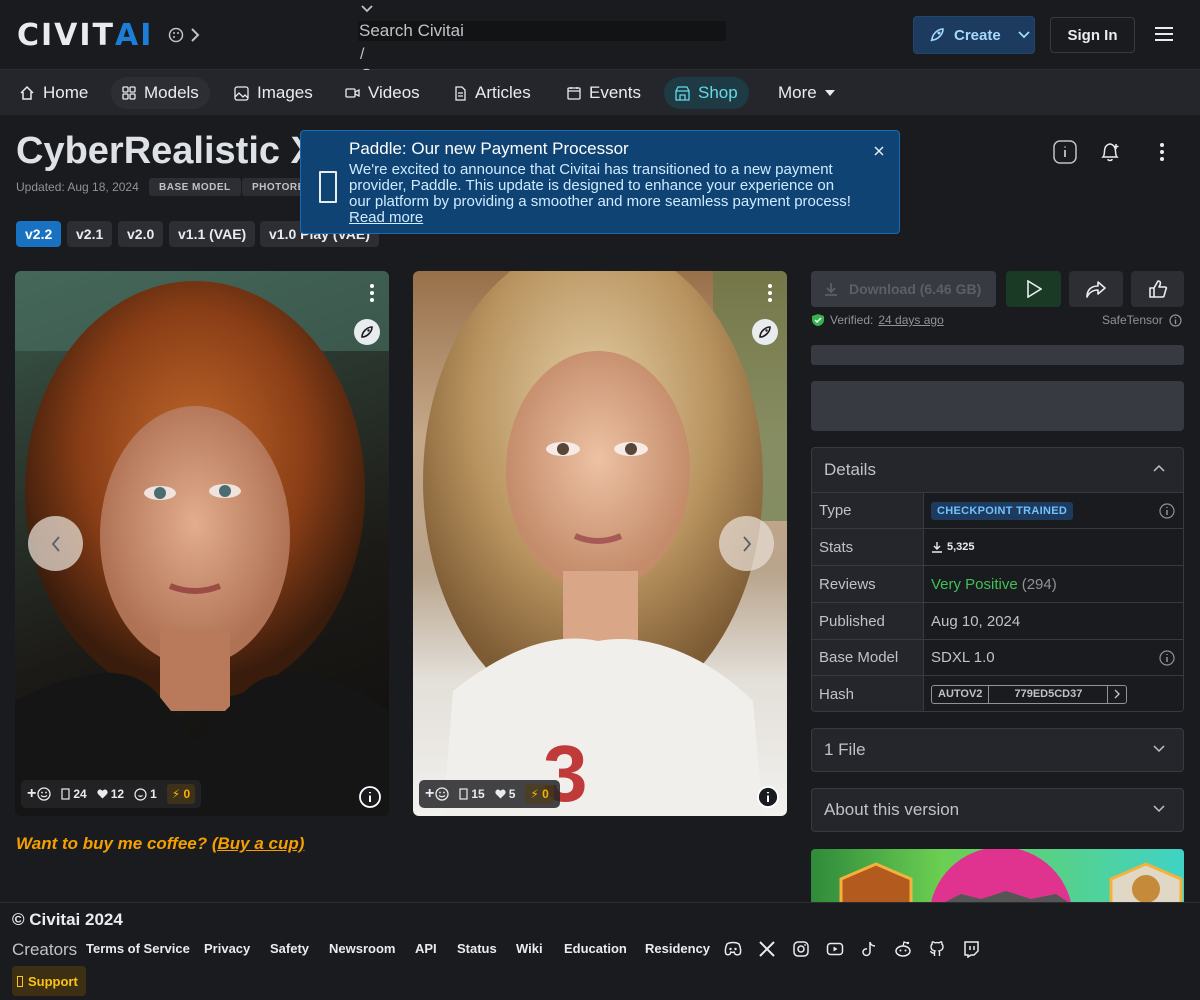 Image resolution: width=1200 pixels, height=1000 pixels. Describe the element at coordinates (289, 948) in the screenshot. I see `footer-link-safety: Safety` at that location.